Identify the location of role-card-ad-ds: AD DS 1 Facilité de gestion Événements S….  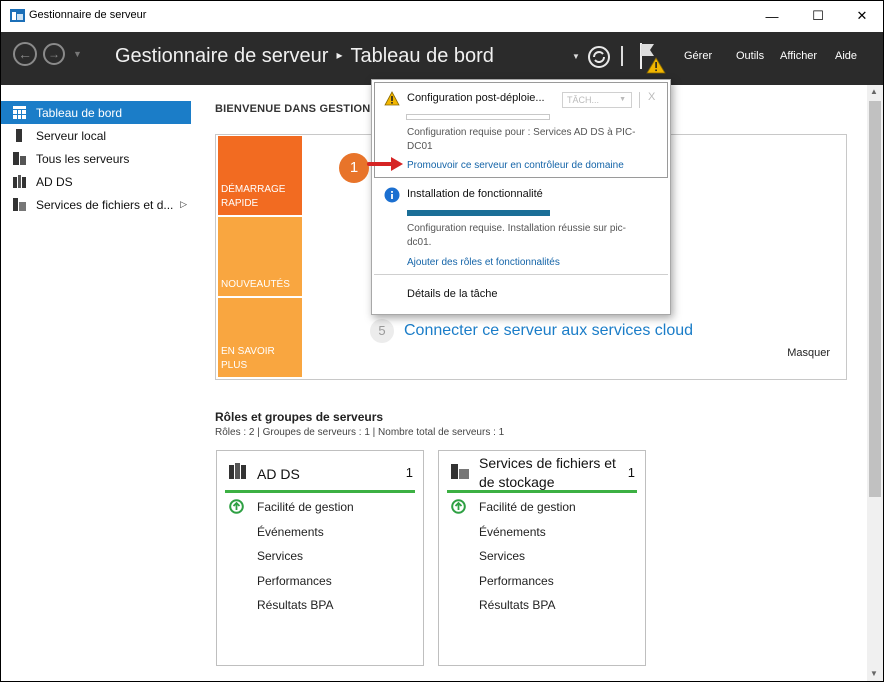
(320, 558).